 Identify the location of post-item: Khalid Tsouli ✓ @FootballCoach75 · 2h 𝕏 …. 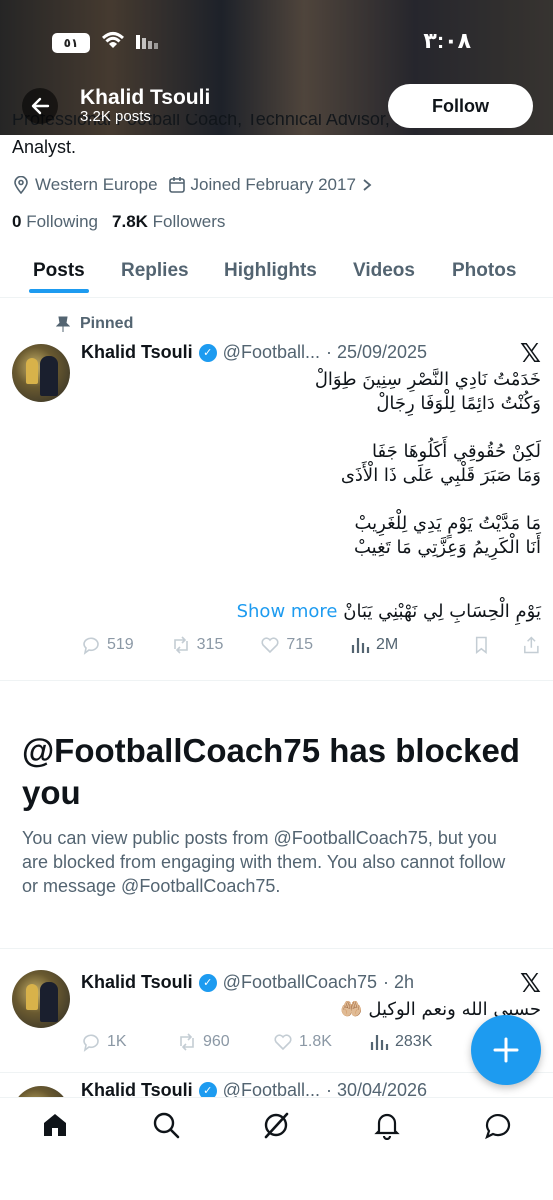
(276, 1011).